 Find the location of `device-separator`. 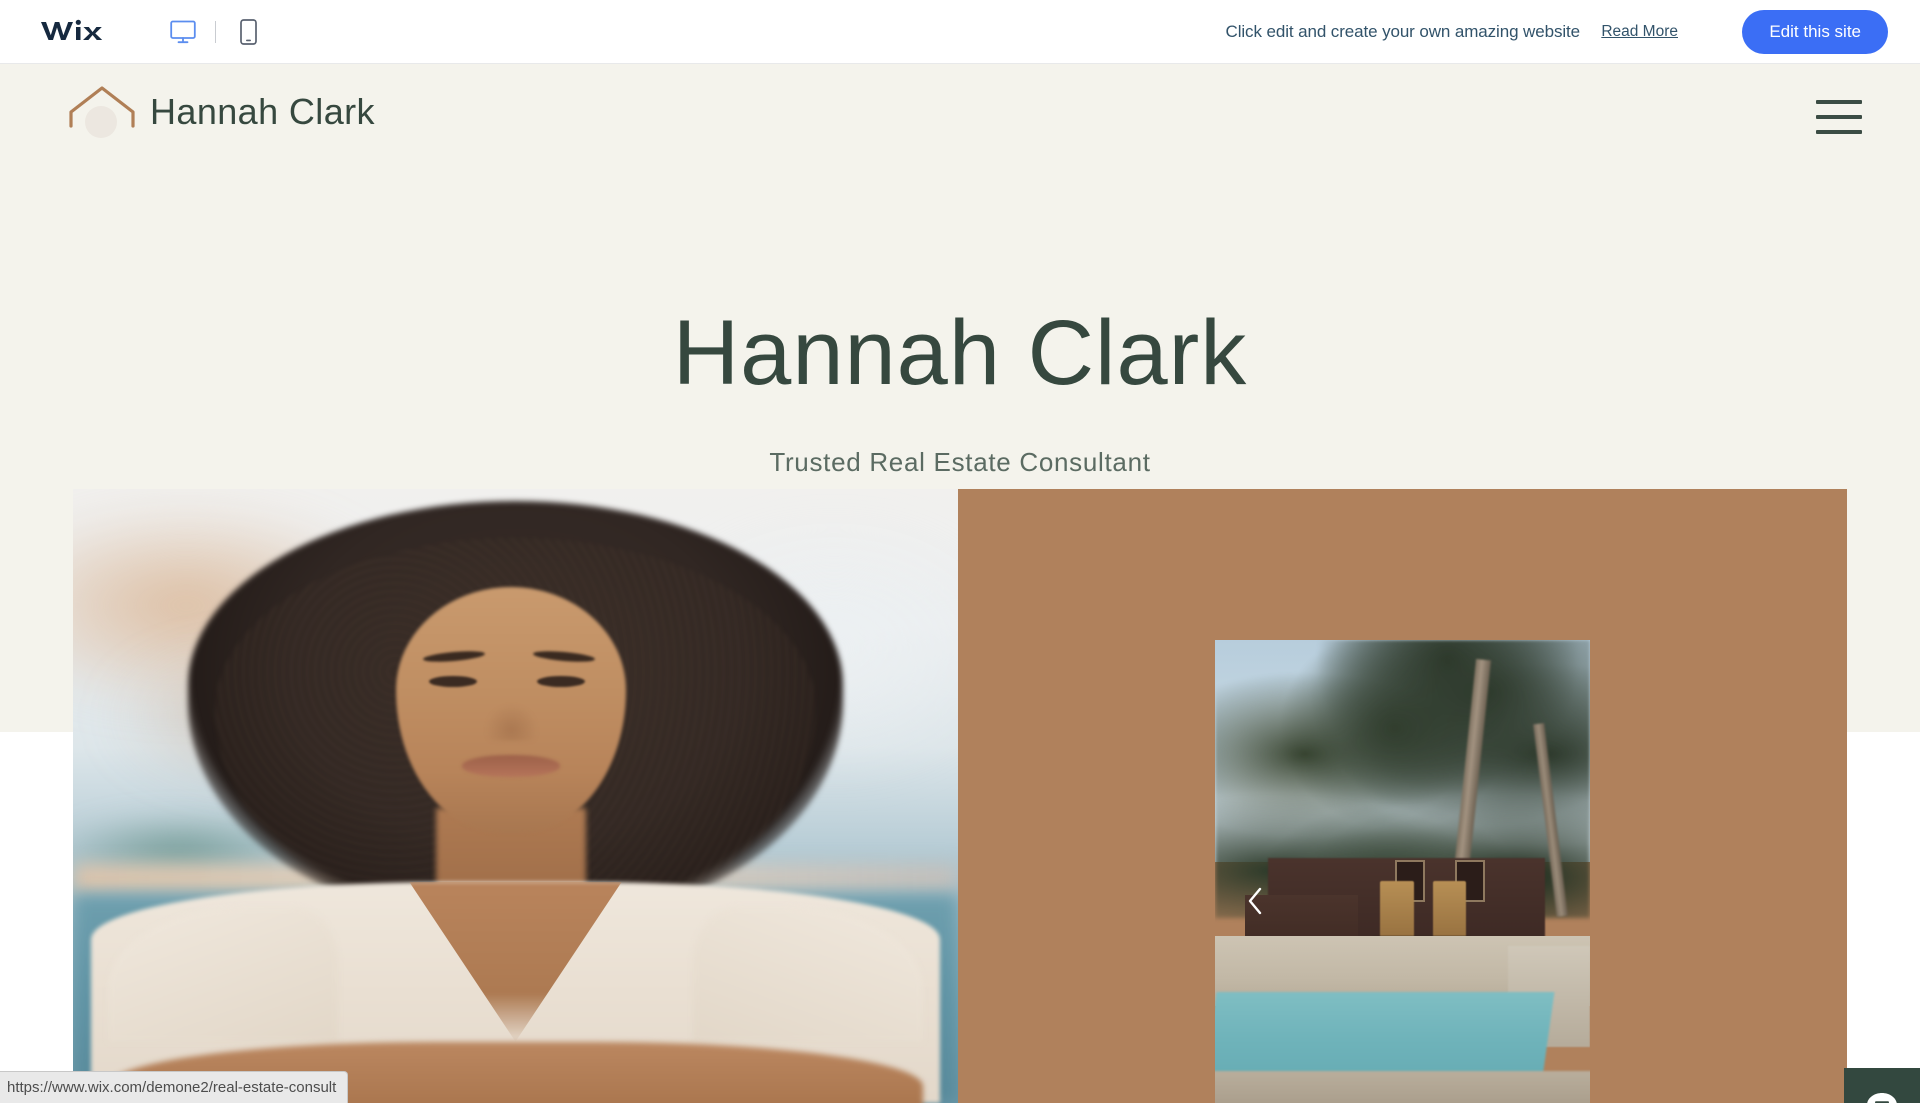

device-separator is located at coordinates (215, 32).